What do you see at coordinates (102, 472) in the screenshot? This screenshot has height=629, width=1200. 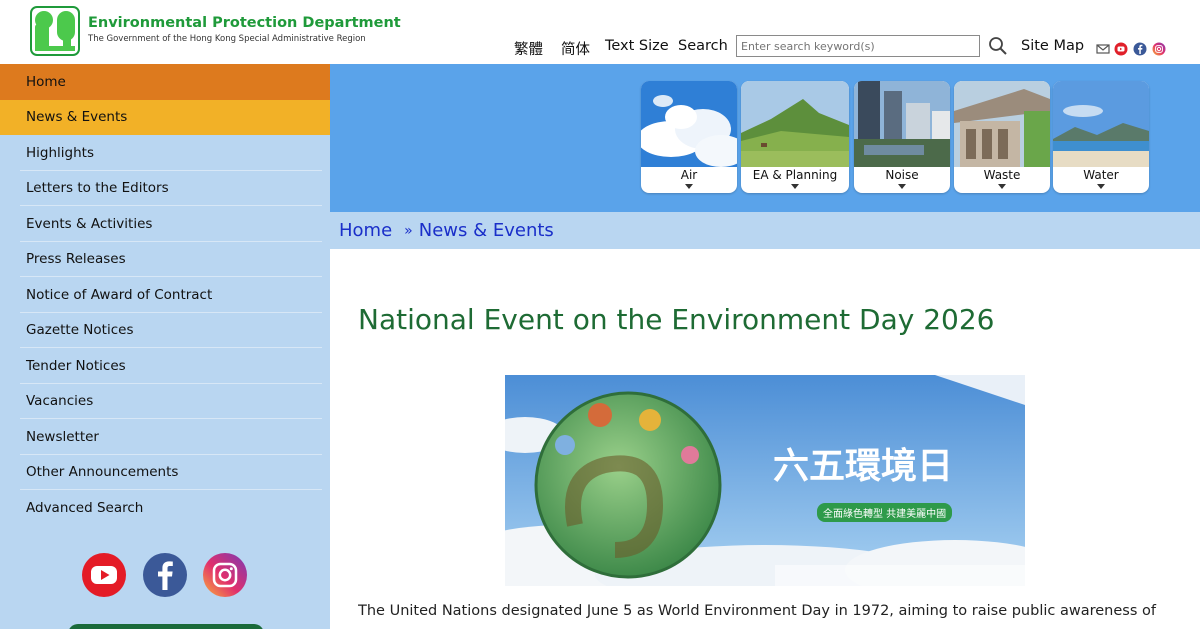 I see `sidebar-item-label: Other Announcements` at bounding box center [102, 472].